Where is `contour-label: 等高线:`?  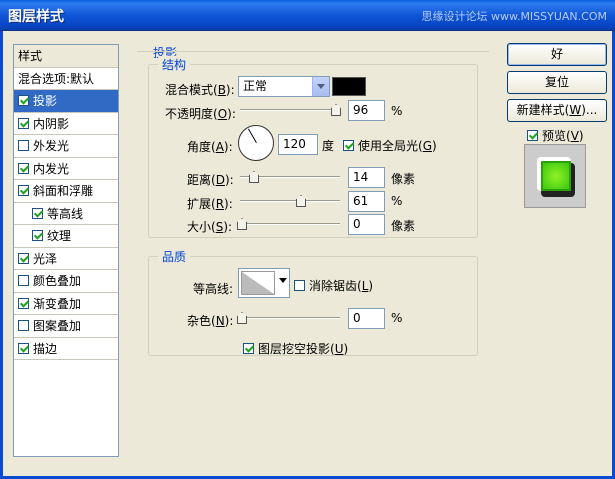 contour-label: 等高线: is located at coordinates (213, 289).